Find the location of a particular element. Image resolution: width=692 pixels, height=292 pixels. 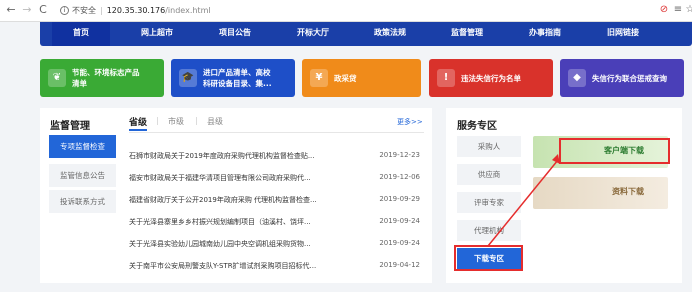

warning-icon: ! is located at coordinates (446, 78).